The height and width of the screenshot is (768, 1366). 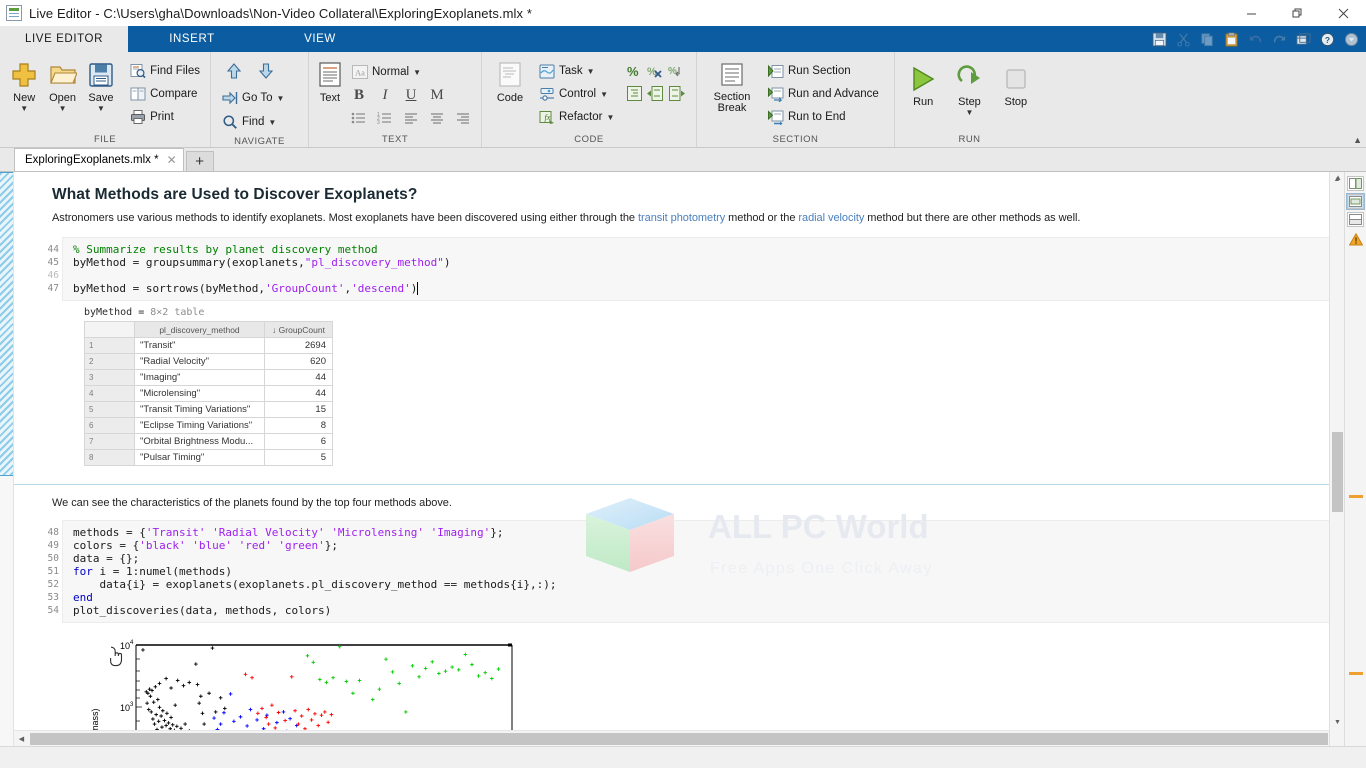 I want to click on run-section-button: Run Section, so click(x=823, y=71).